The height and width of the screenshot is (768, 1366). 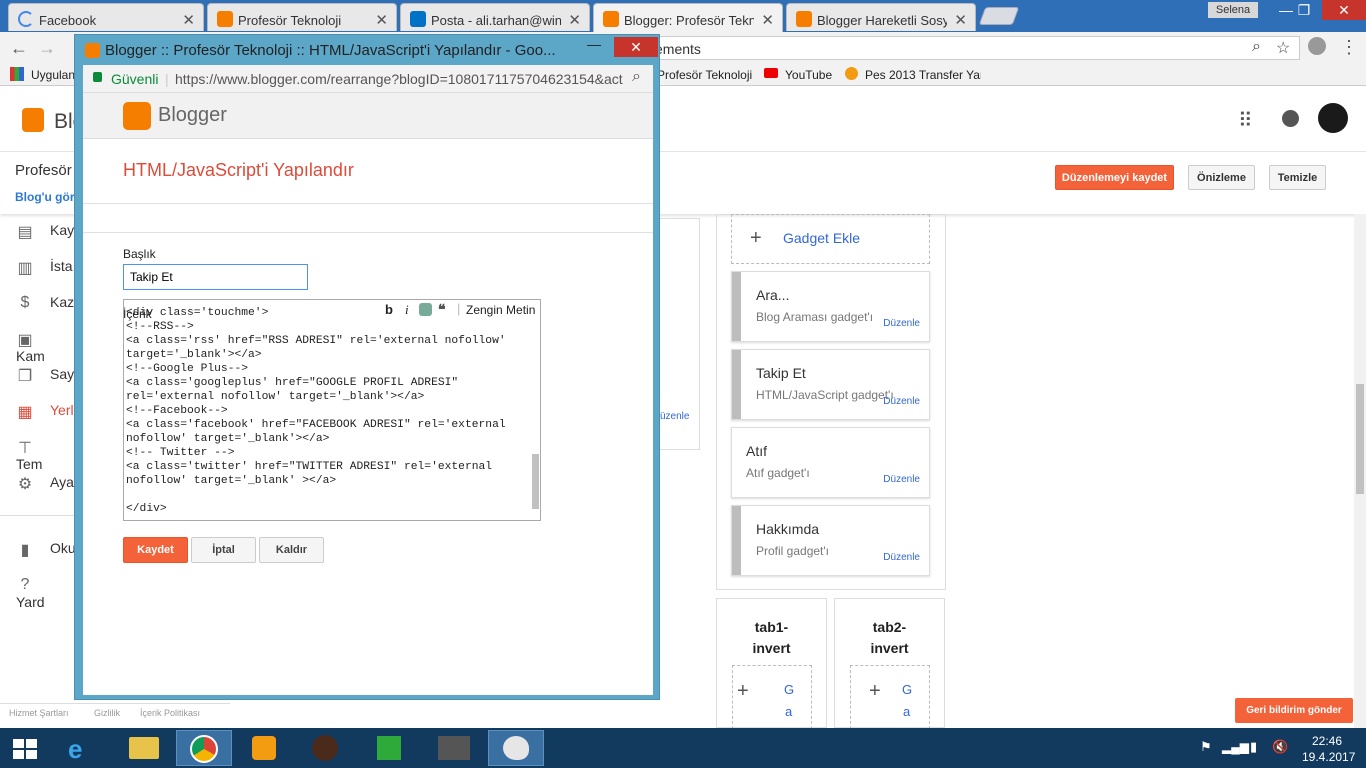 I want to click on new-tab-button, so click(x=999, y=16).